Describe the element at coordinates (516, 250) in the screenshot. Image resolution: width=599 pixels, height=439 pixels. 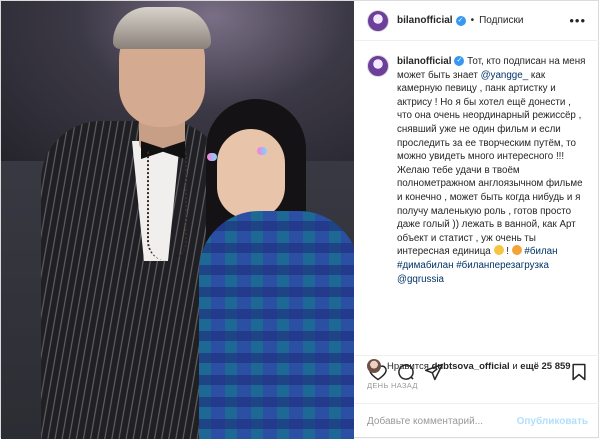
I see `heart-eyes-emoji-icon` at that location.